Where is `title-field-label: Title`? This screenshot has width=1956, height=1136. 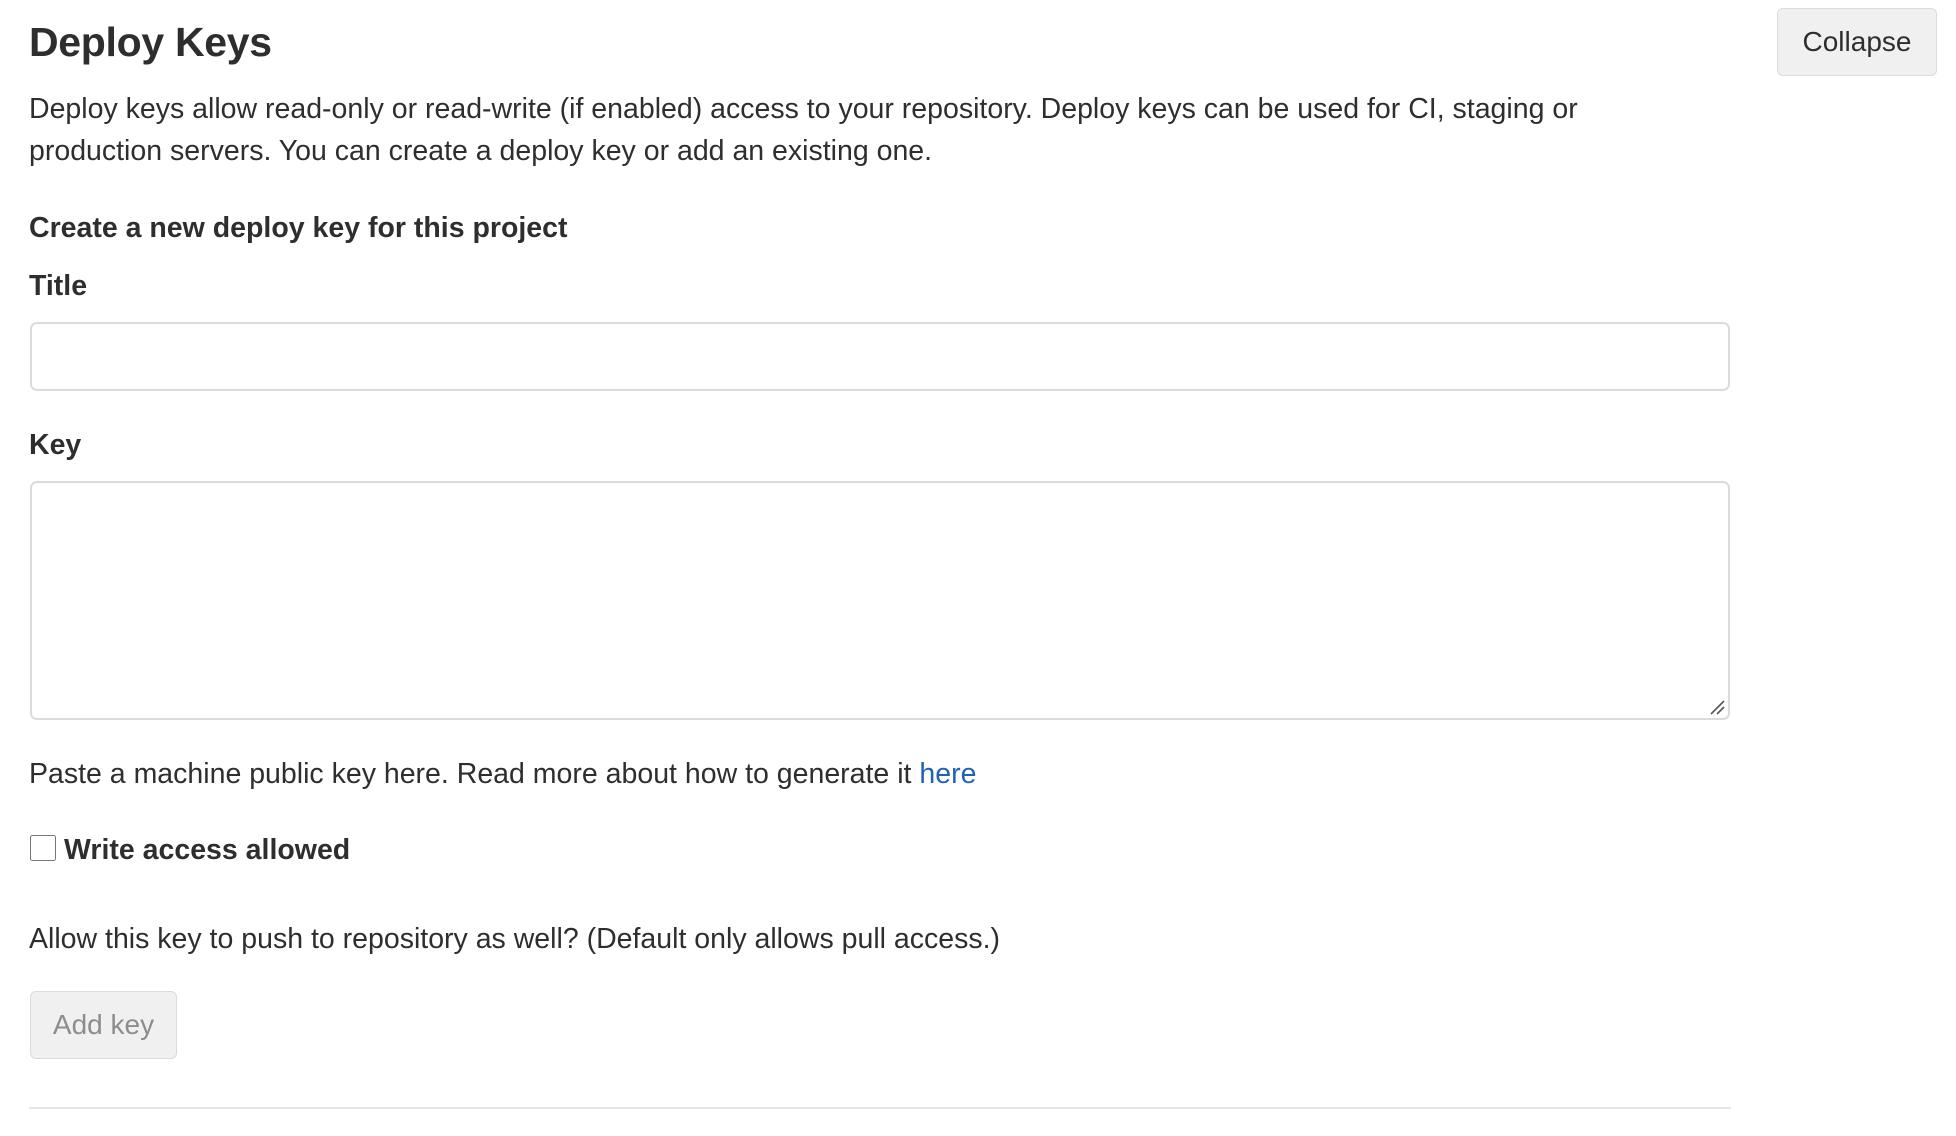 title-field-label: Title is located at coordinates (58, 286).